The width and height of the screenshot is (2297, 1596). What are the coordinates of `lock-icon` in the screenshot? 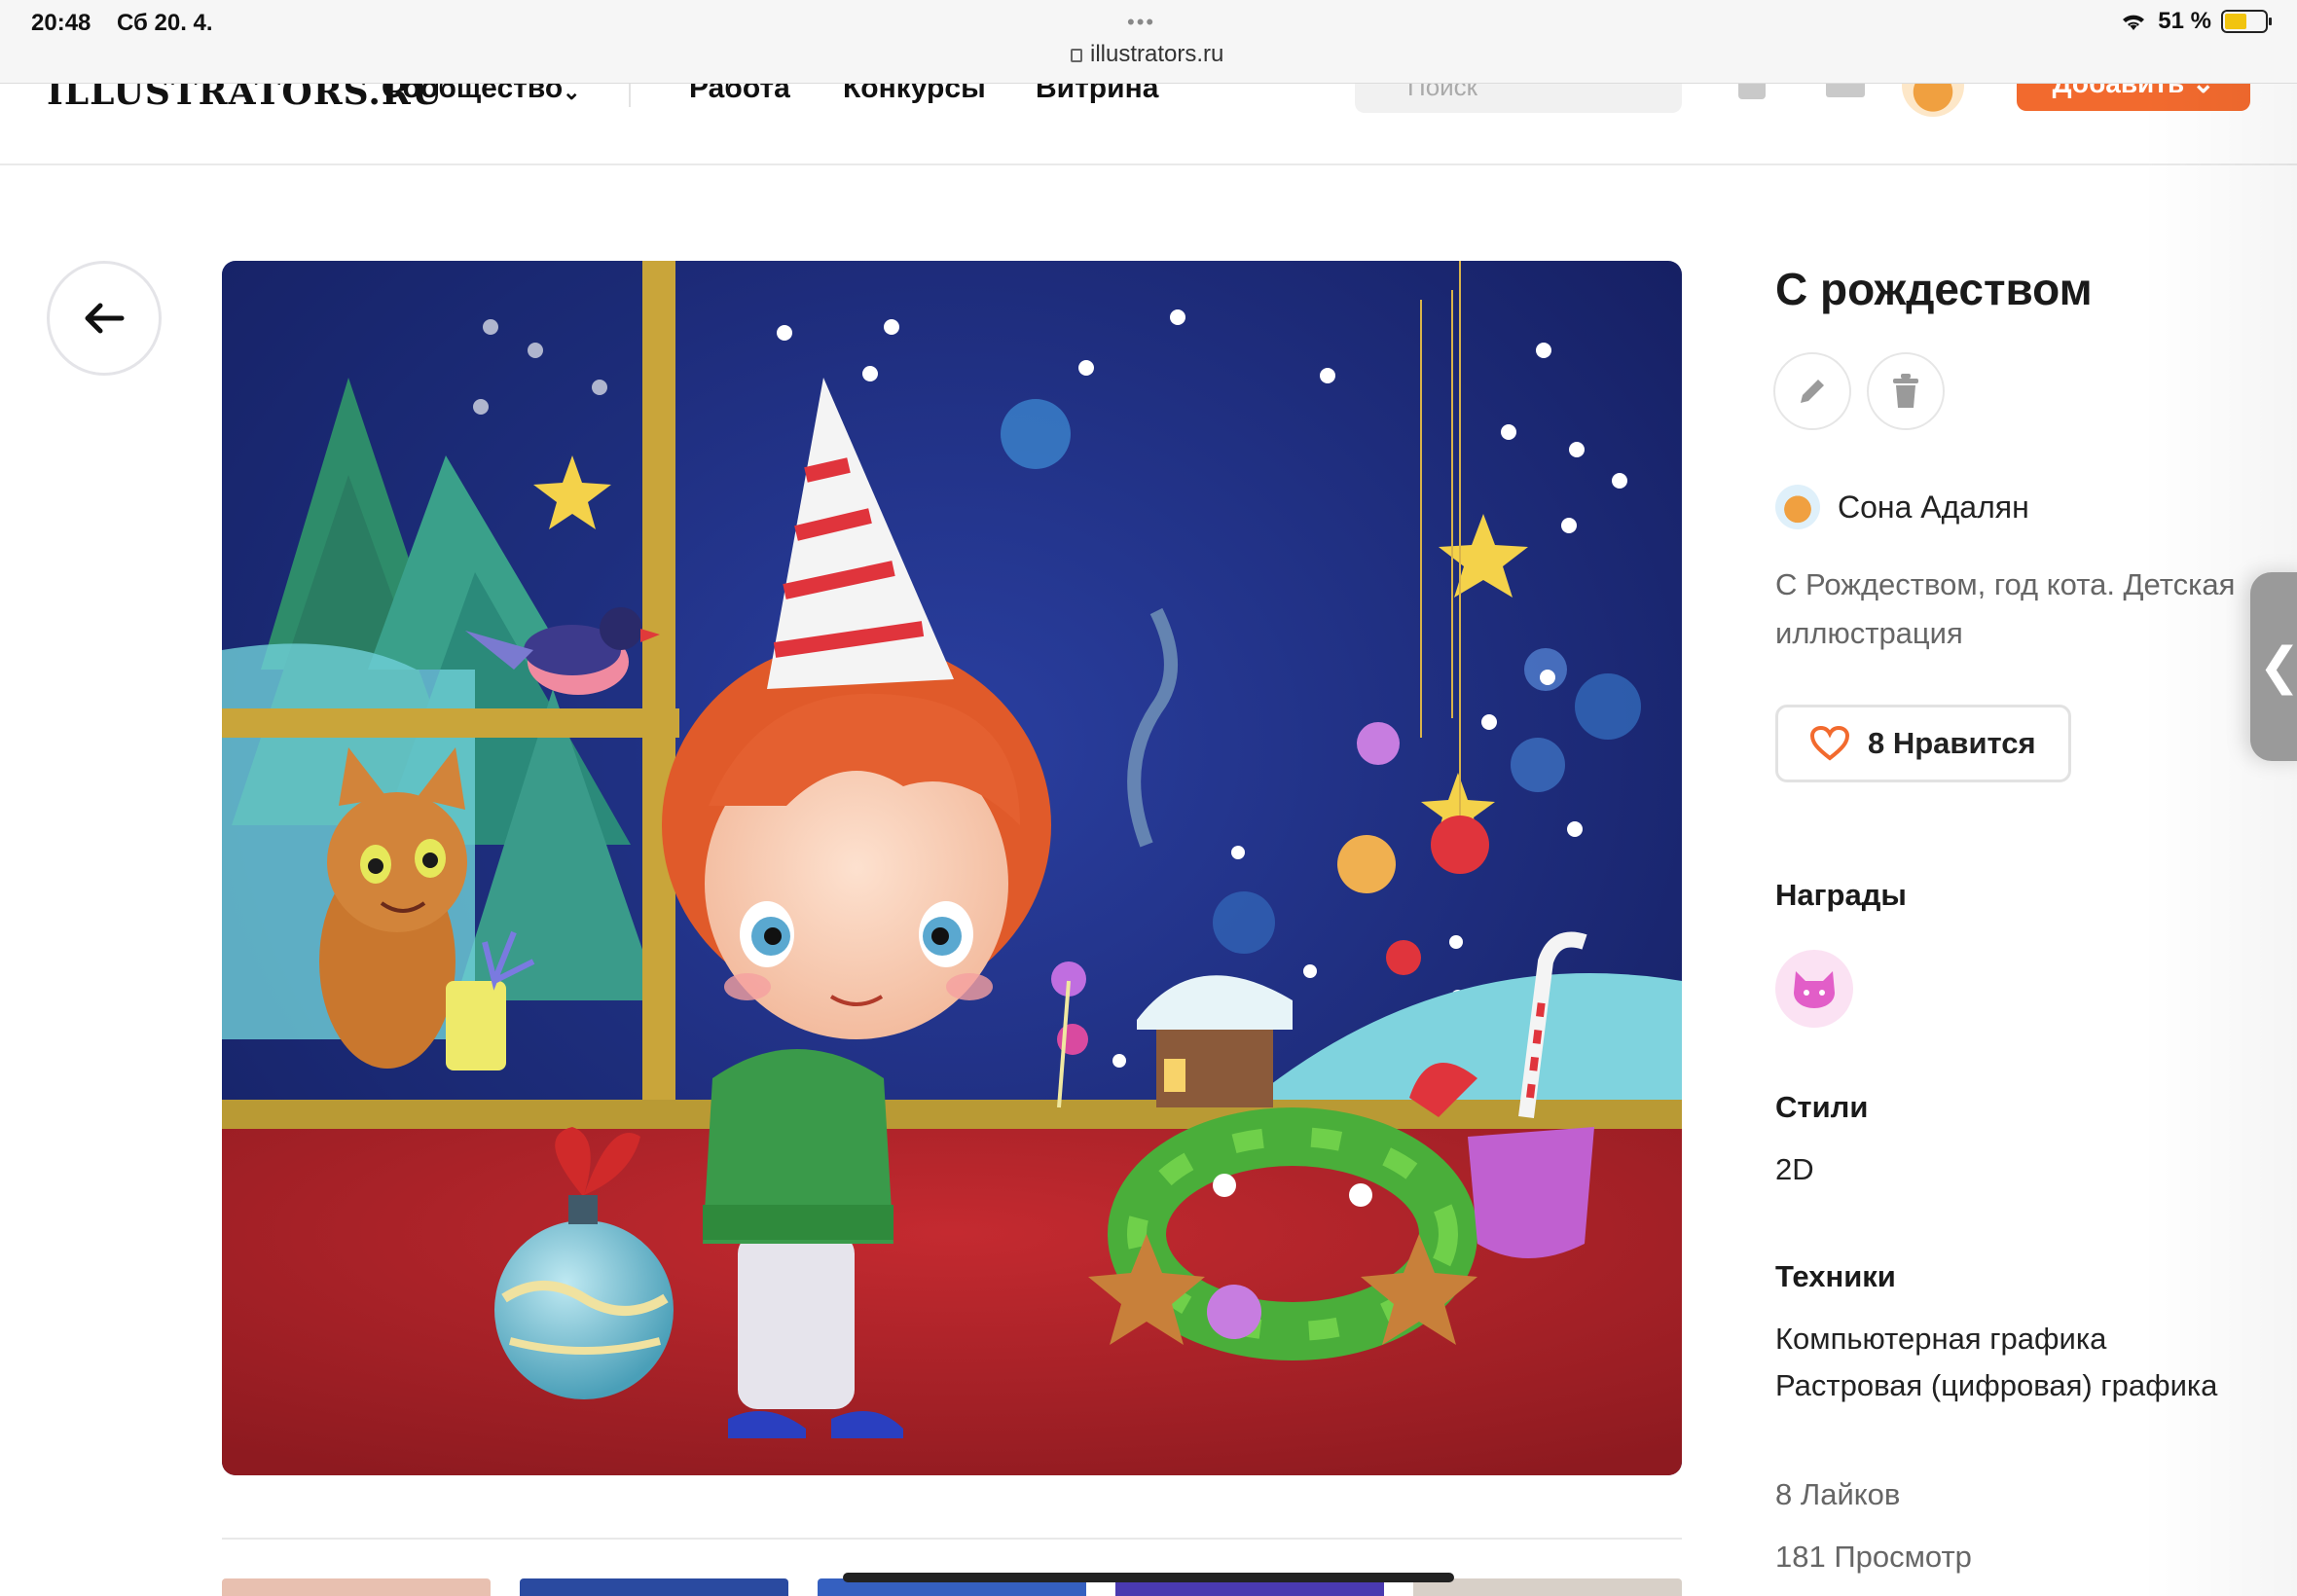 It's located at (1076, 55).